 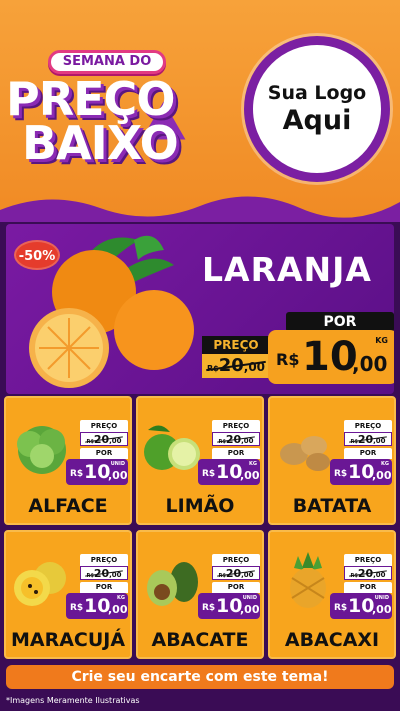 I want to click on product-name: BATATA, so click(x=332, y=506).